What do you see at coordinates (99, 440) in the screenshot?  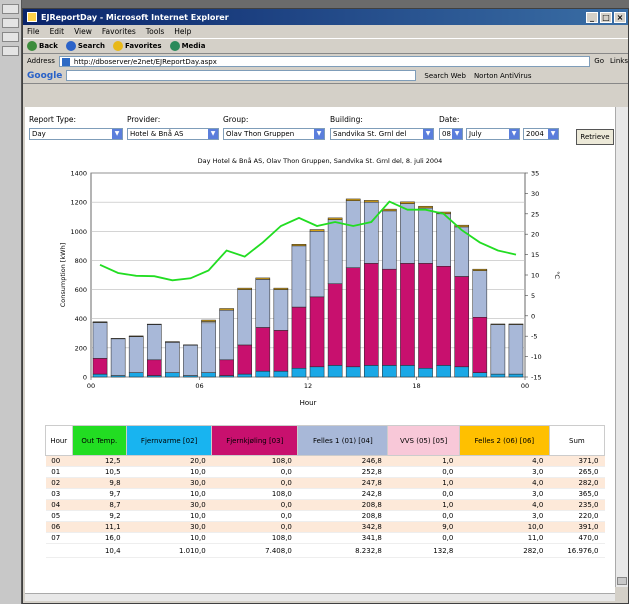 I see `column-header: Out Temp.` at bounding box center [99, 440].